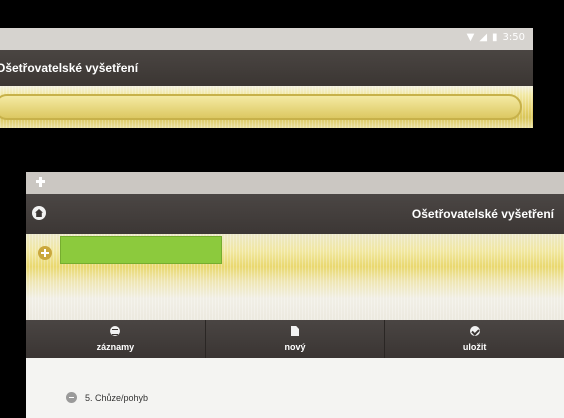 Image resolution: width=564 pixels, height=418 pixels. Describe the element at coordinates (261, 107) in the screenshot. I see `highlighted-field` at that location.